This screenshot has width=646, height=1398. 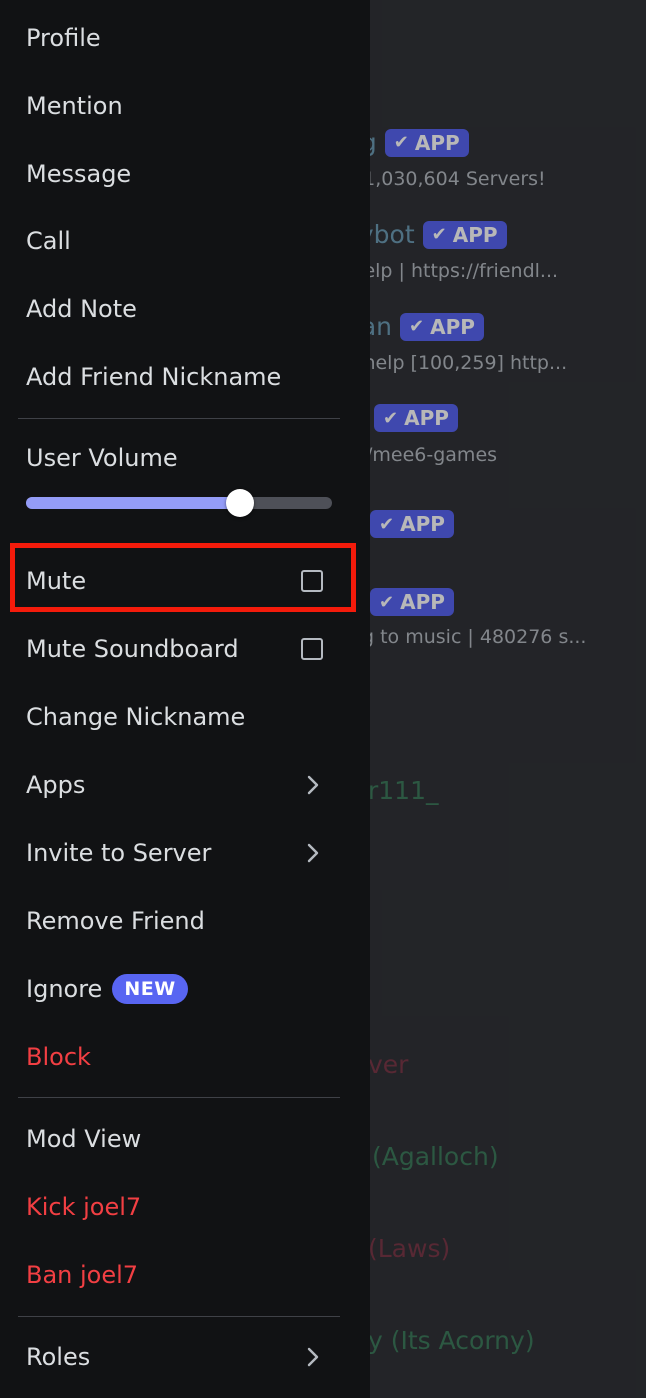 I want to click on menu-item-kick: Kick joel7, so click(x=185, y=1207).